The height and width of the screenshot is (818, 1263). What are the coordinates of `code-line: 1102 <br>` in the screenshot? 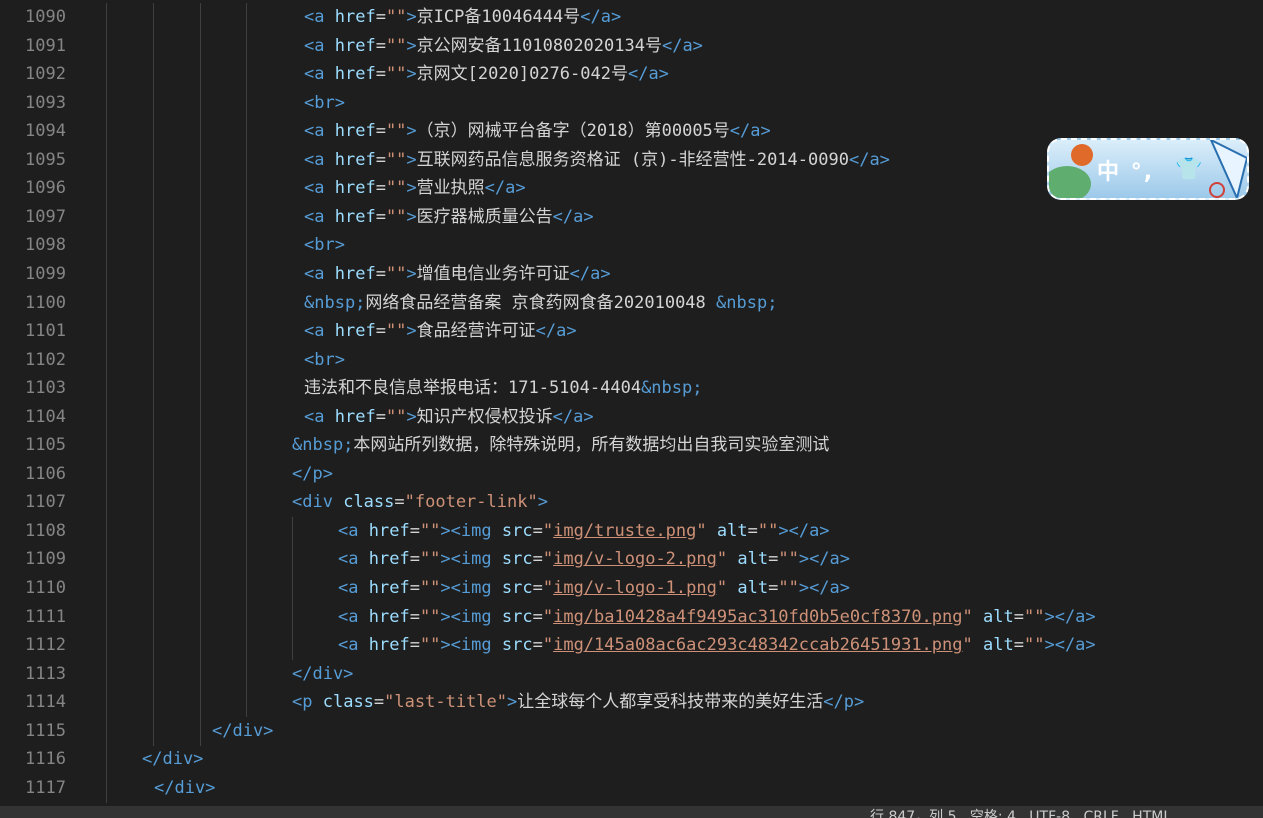 It's located at (631, 360).